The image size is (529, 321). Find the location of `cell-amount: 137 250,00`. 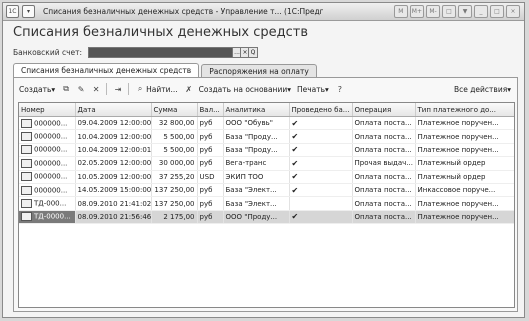

cell-amount: 137 250,00 is located at coordinates (174, 190).